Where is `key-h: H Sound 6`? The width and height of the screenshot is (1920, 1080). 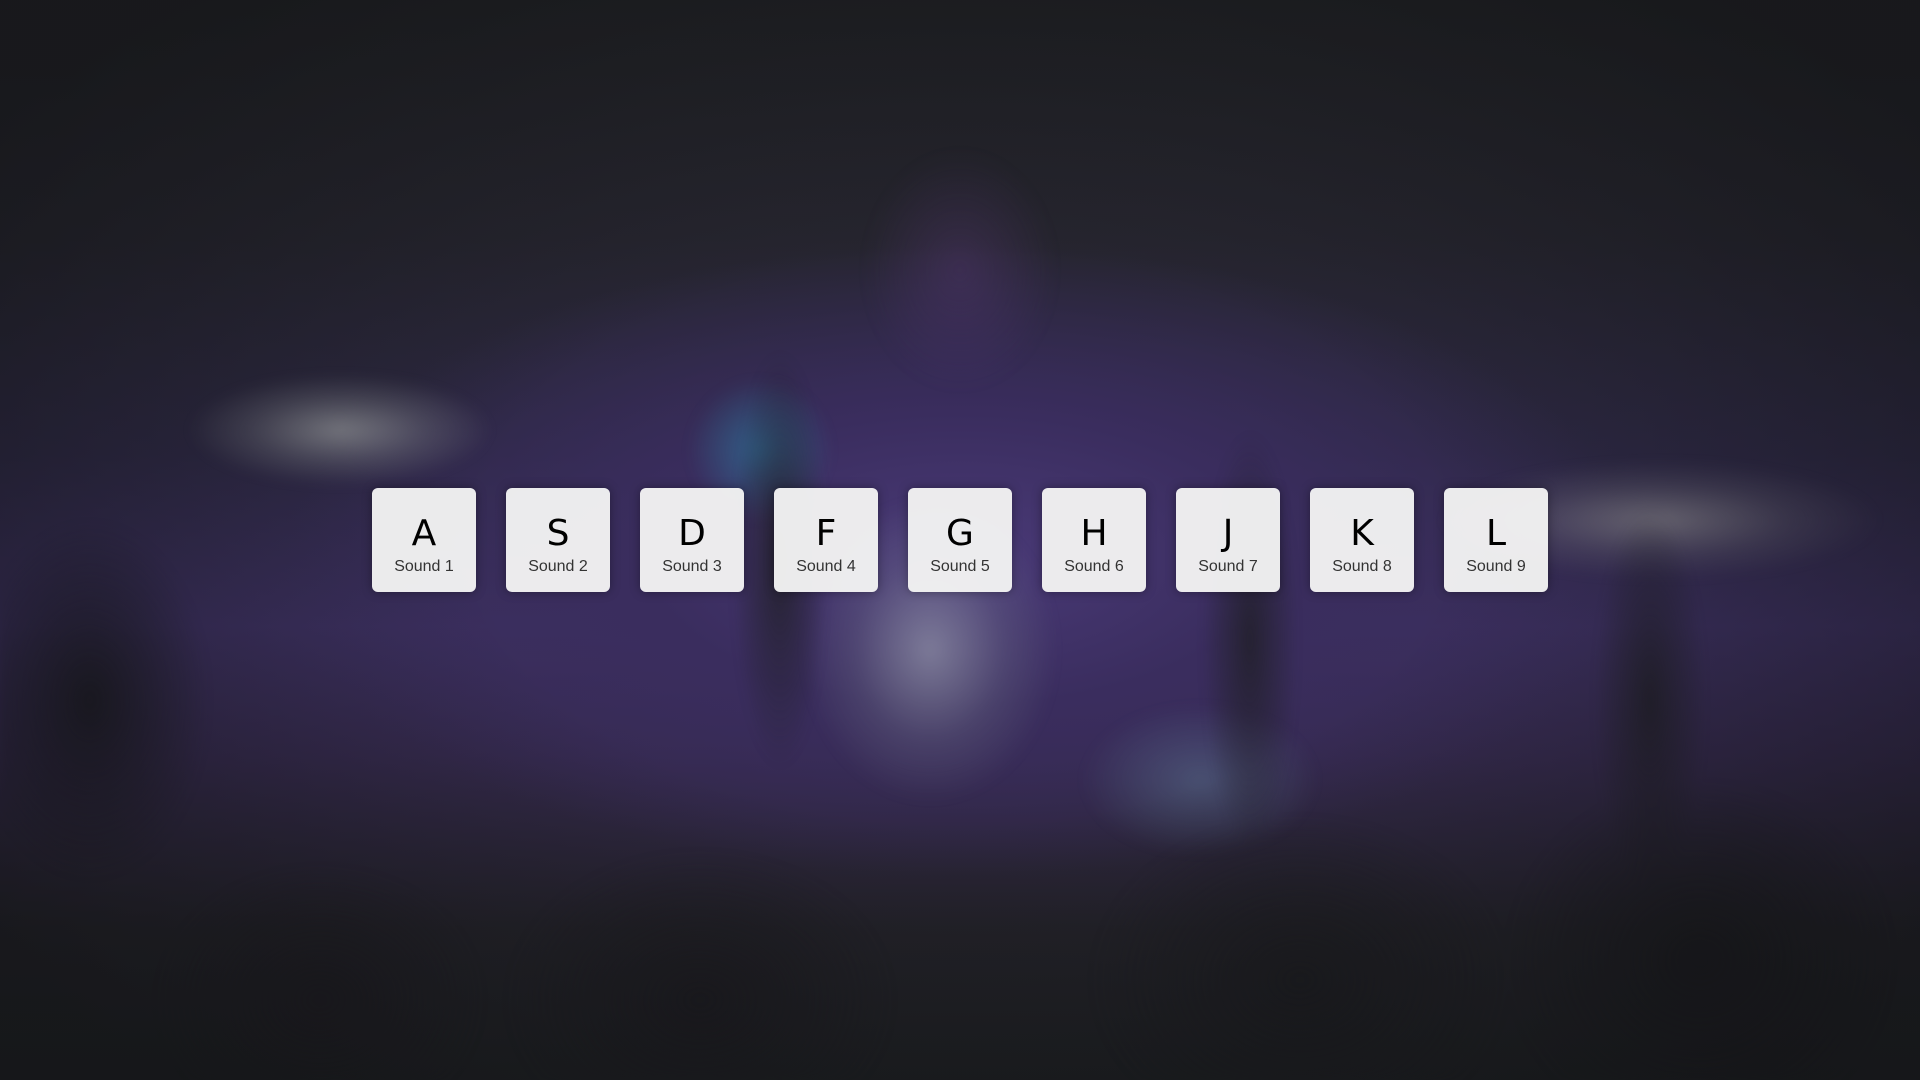
key-h: H Sound 6 is located at coordinates (1094, 540).